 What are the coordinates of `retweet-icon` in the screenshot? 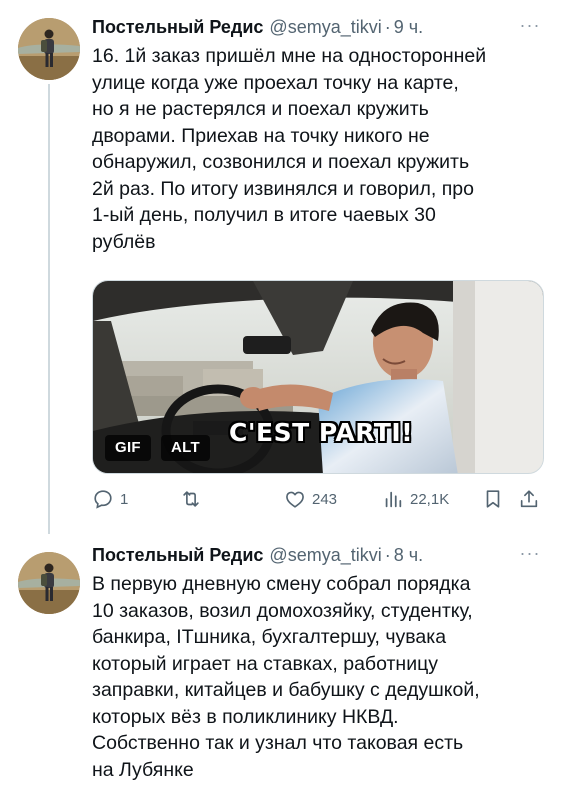 It's located at (191, 499).